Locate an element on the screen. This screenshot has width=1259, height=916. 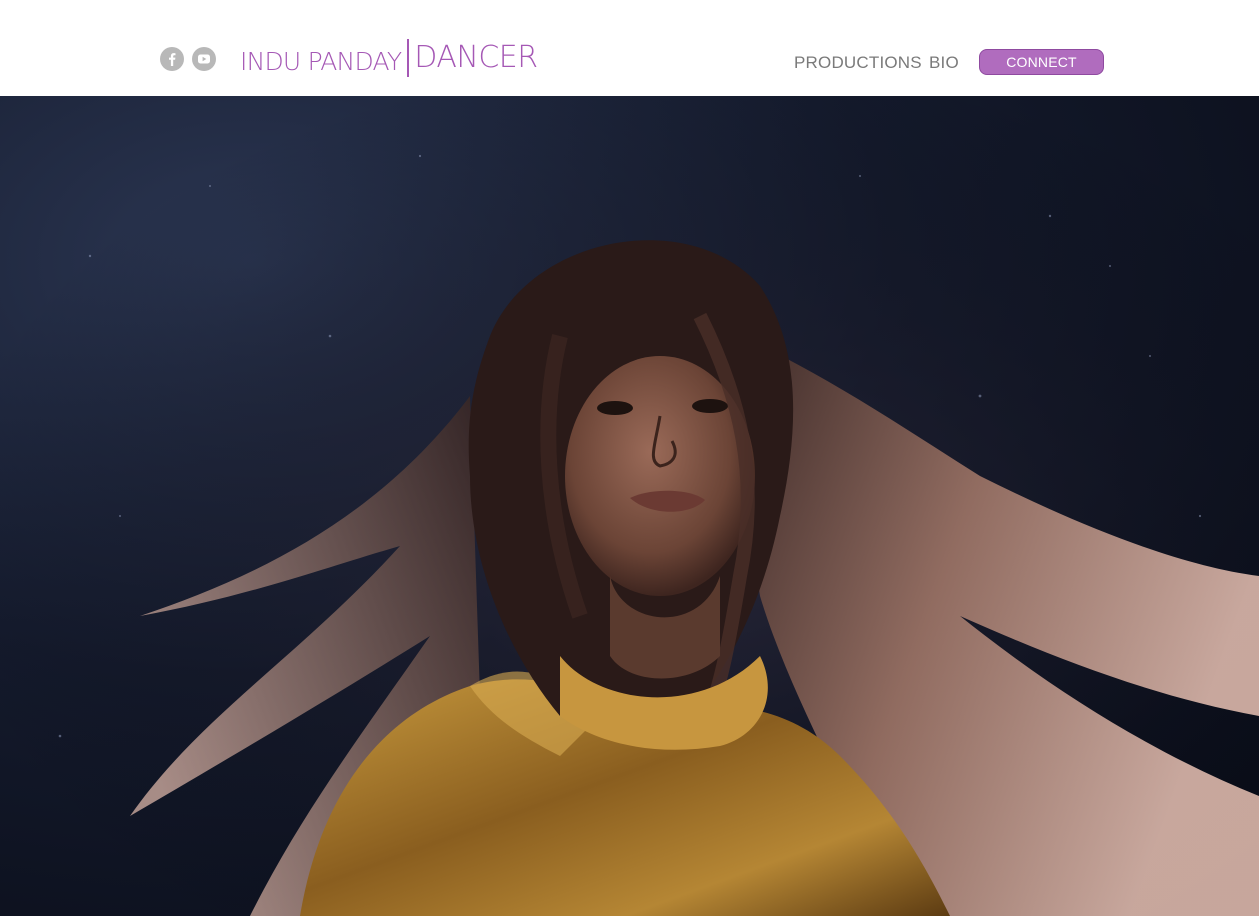
nav-link-productions: PRODUCTIONS is located at coordinates (858, 63).